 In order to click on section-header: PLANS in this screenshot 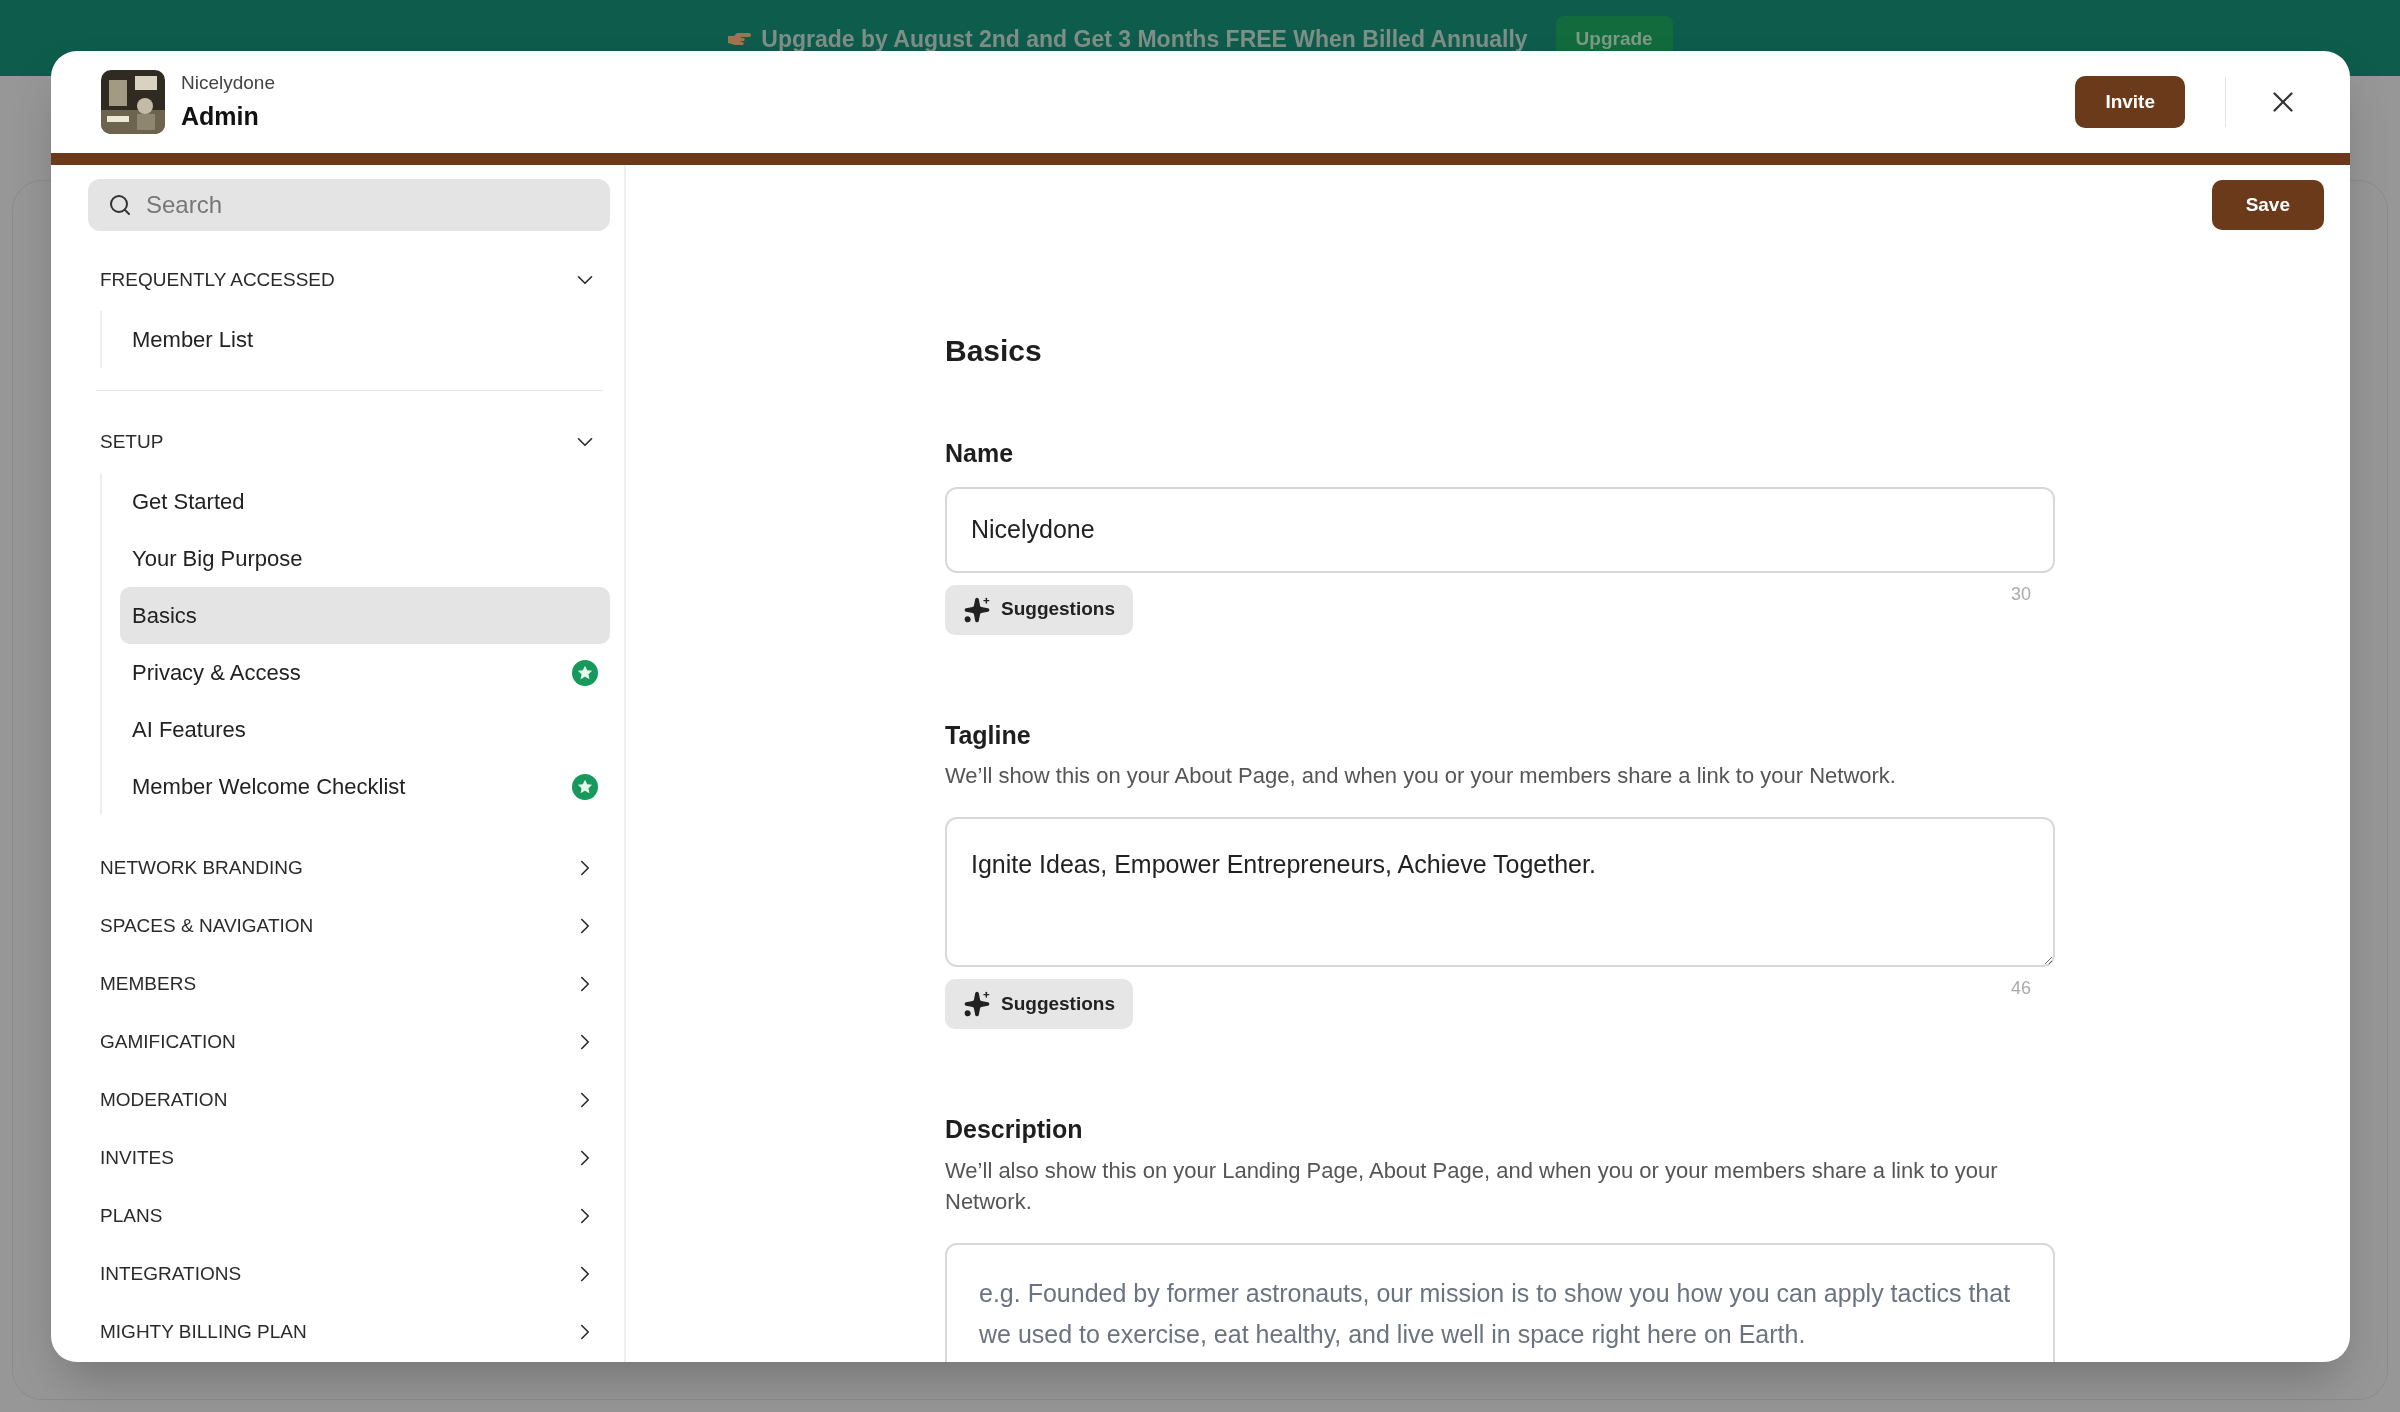, I will do `click(349, 1216)`.